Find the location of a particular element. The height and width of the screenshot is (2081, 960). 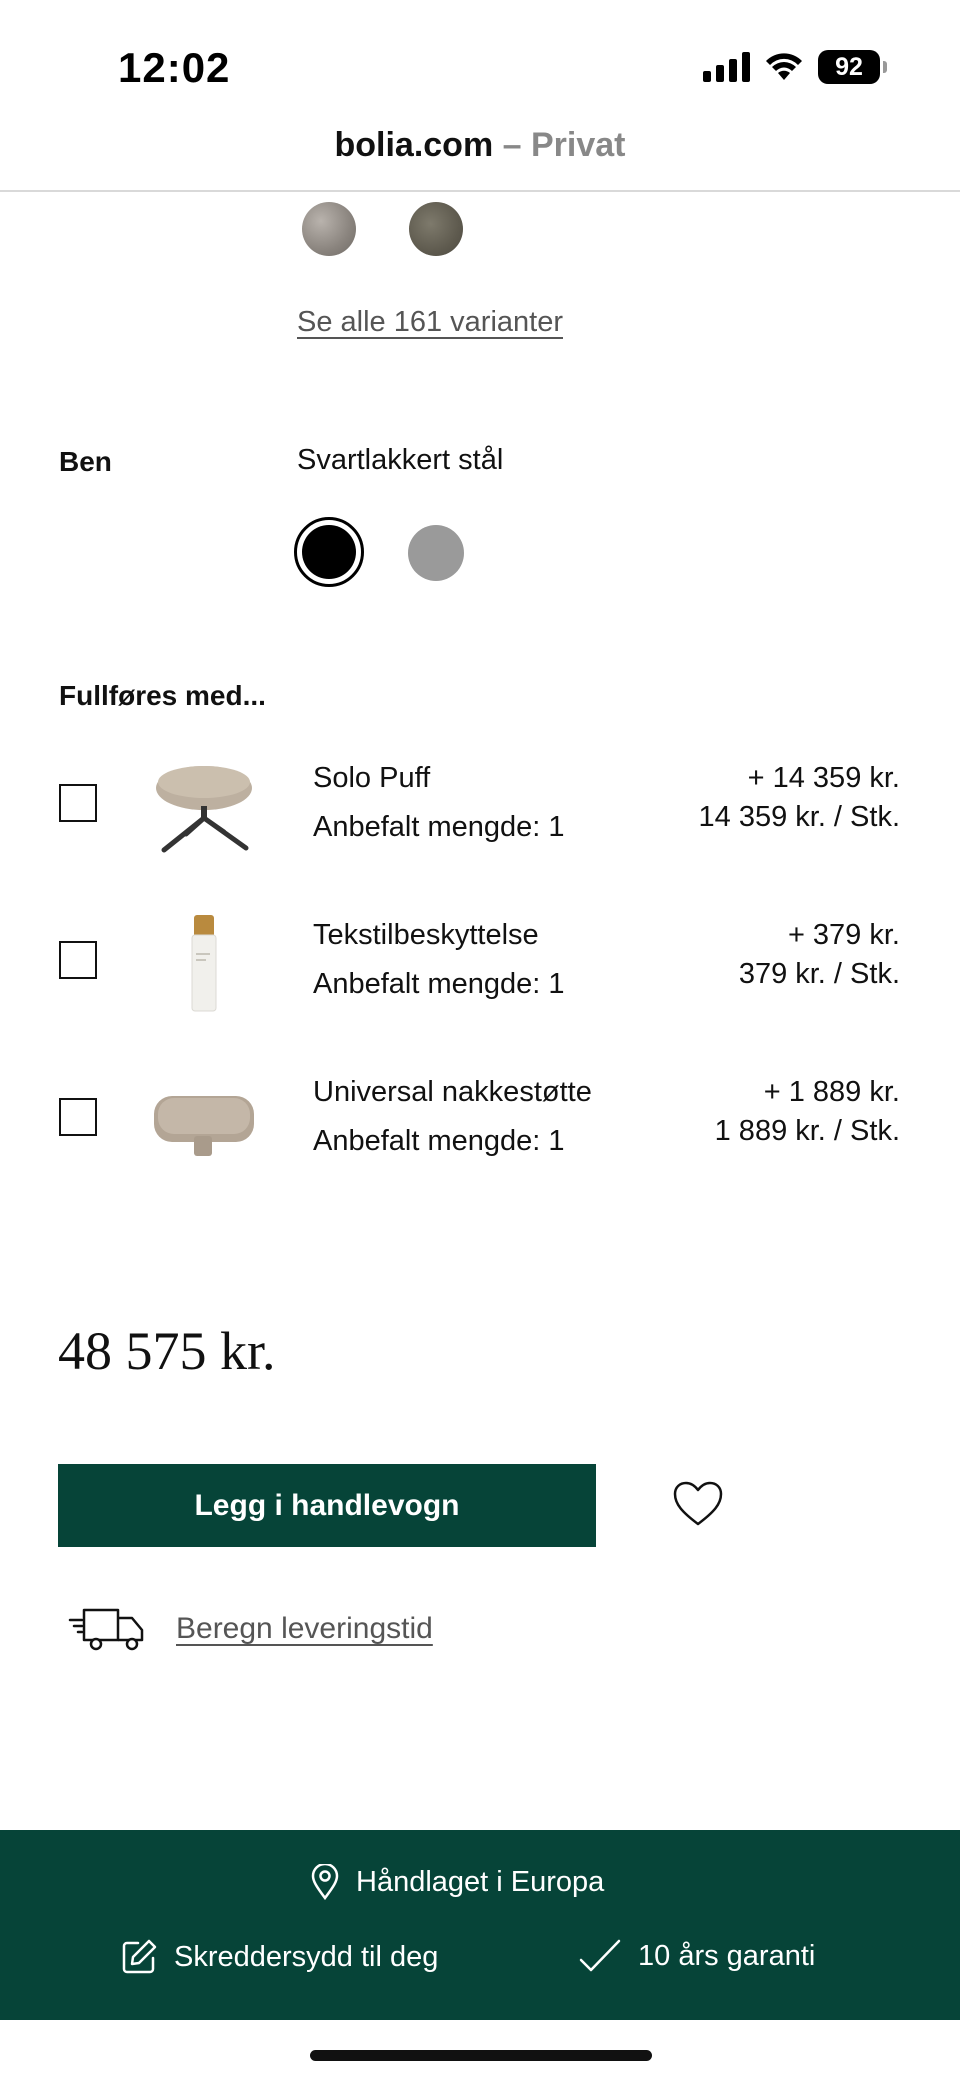

battery-icon: 92 is located at coordinates (852, 67).